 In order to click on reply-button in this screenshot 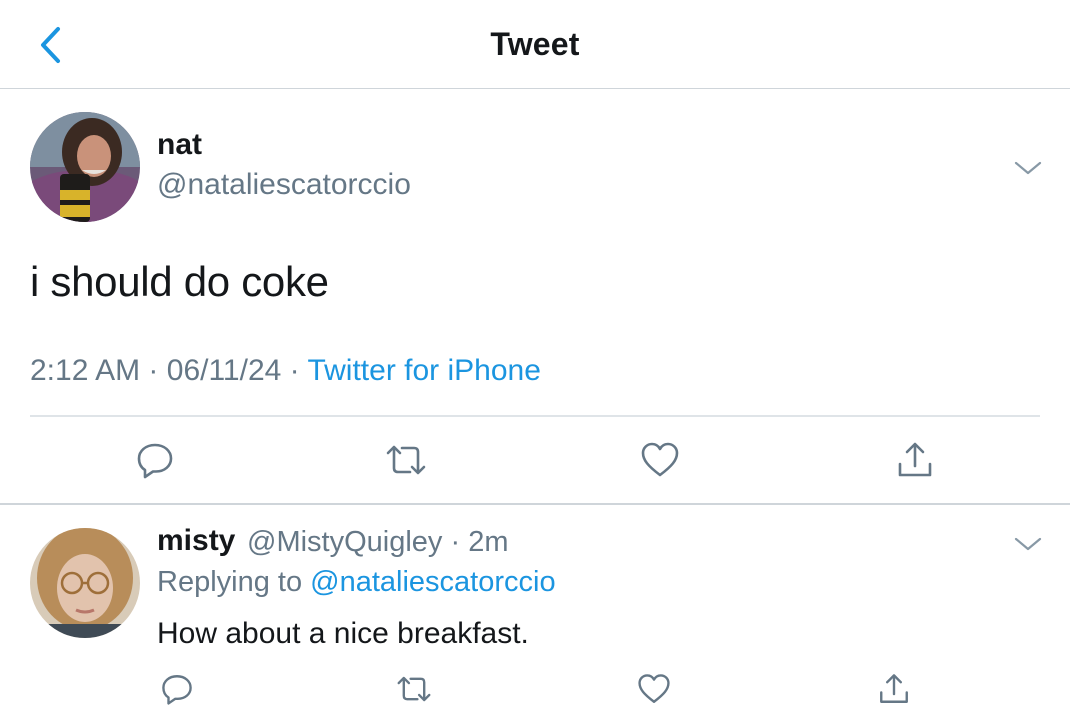, I will do `click(155, 460)`.